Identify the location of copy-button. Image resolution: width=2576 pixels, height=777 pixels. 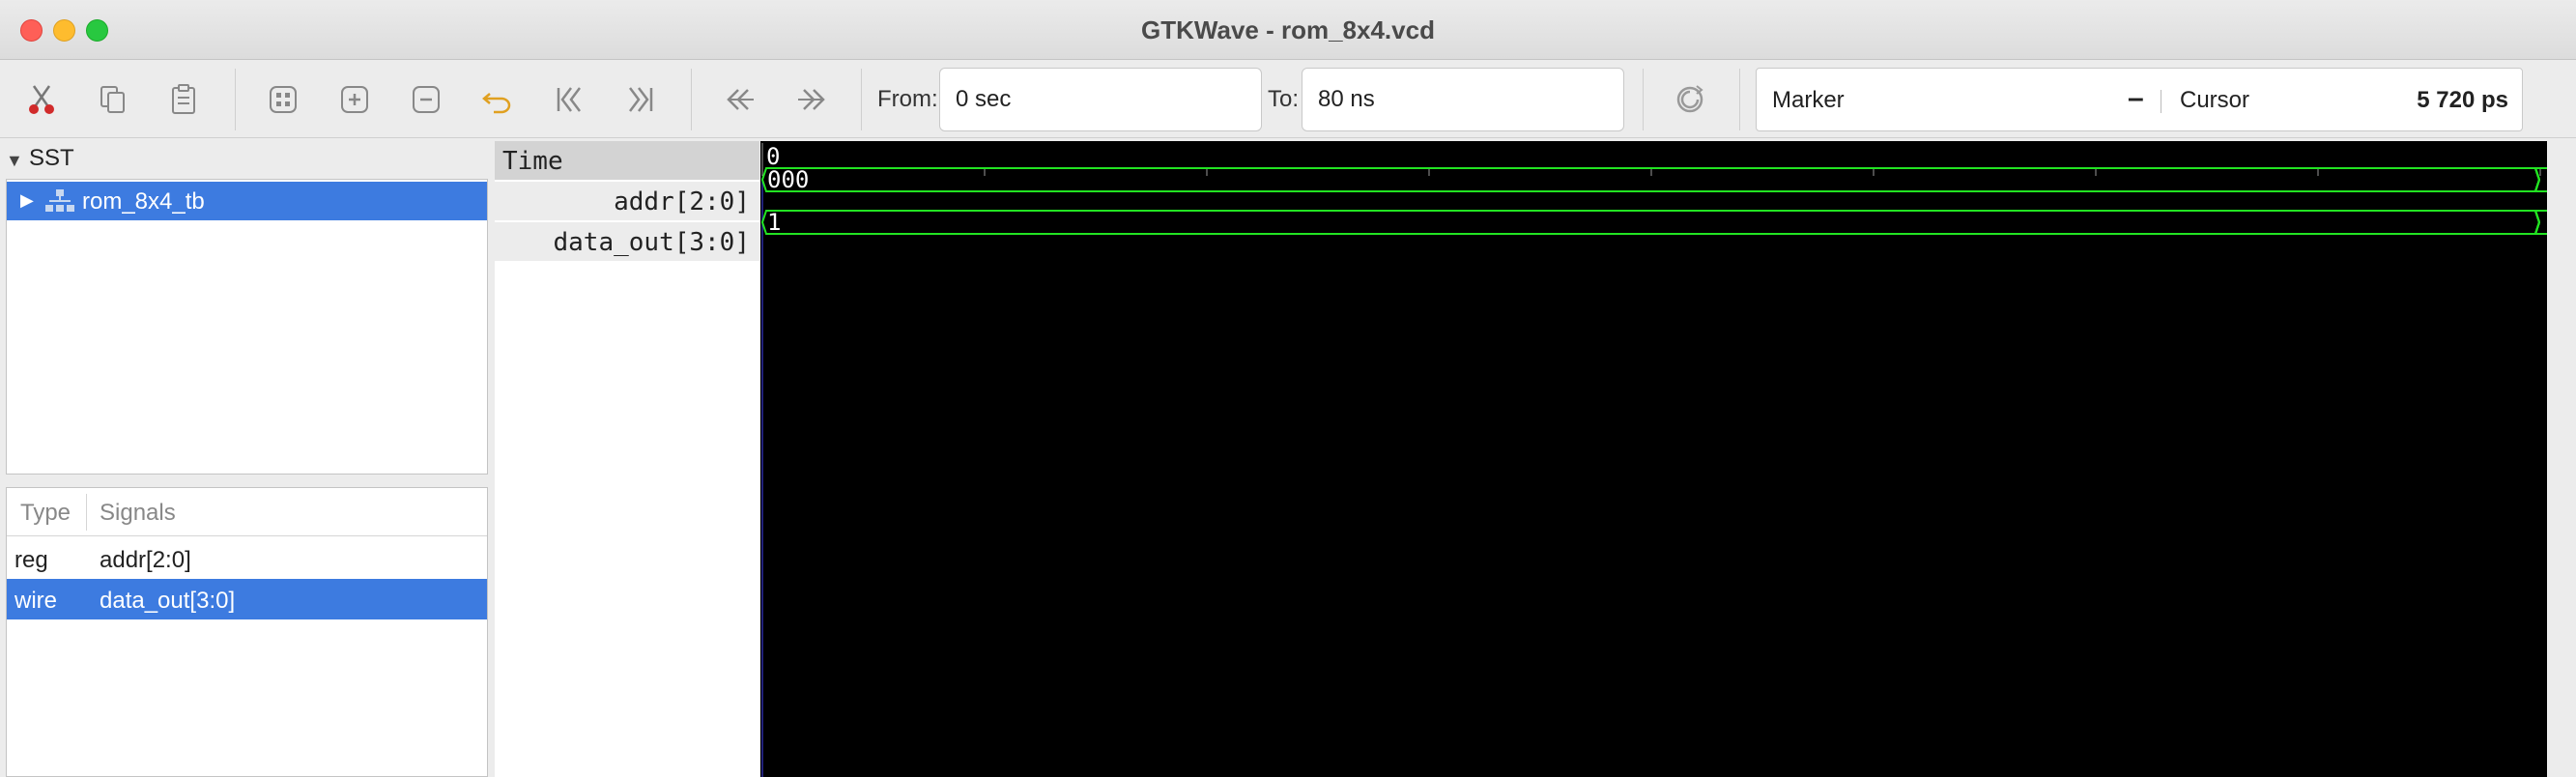
(113, 99).